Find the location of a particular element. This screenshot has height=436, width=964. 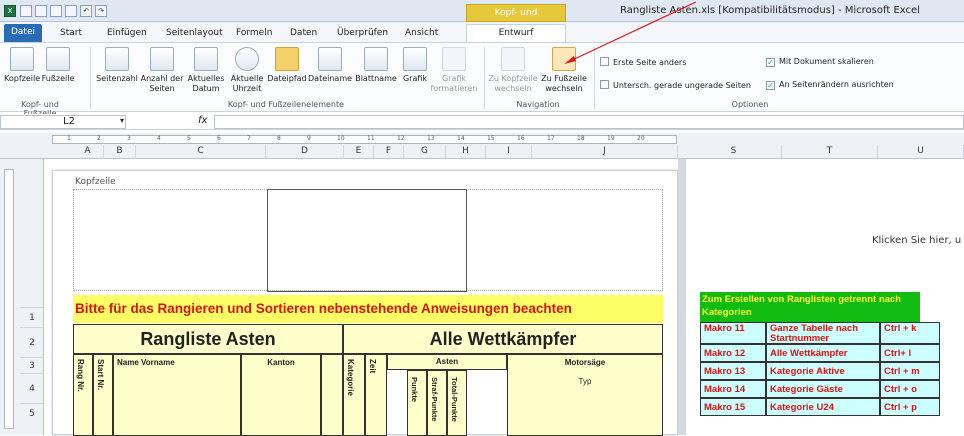

dropdown-arrow-icon: ▾ is located at coordinates (122, 120).